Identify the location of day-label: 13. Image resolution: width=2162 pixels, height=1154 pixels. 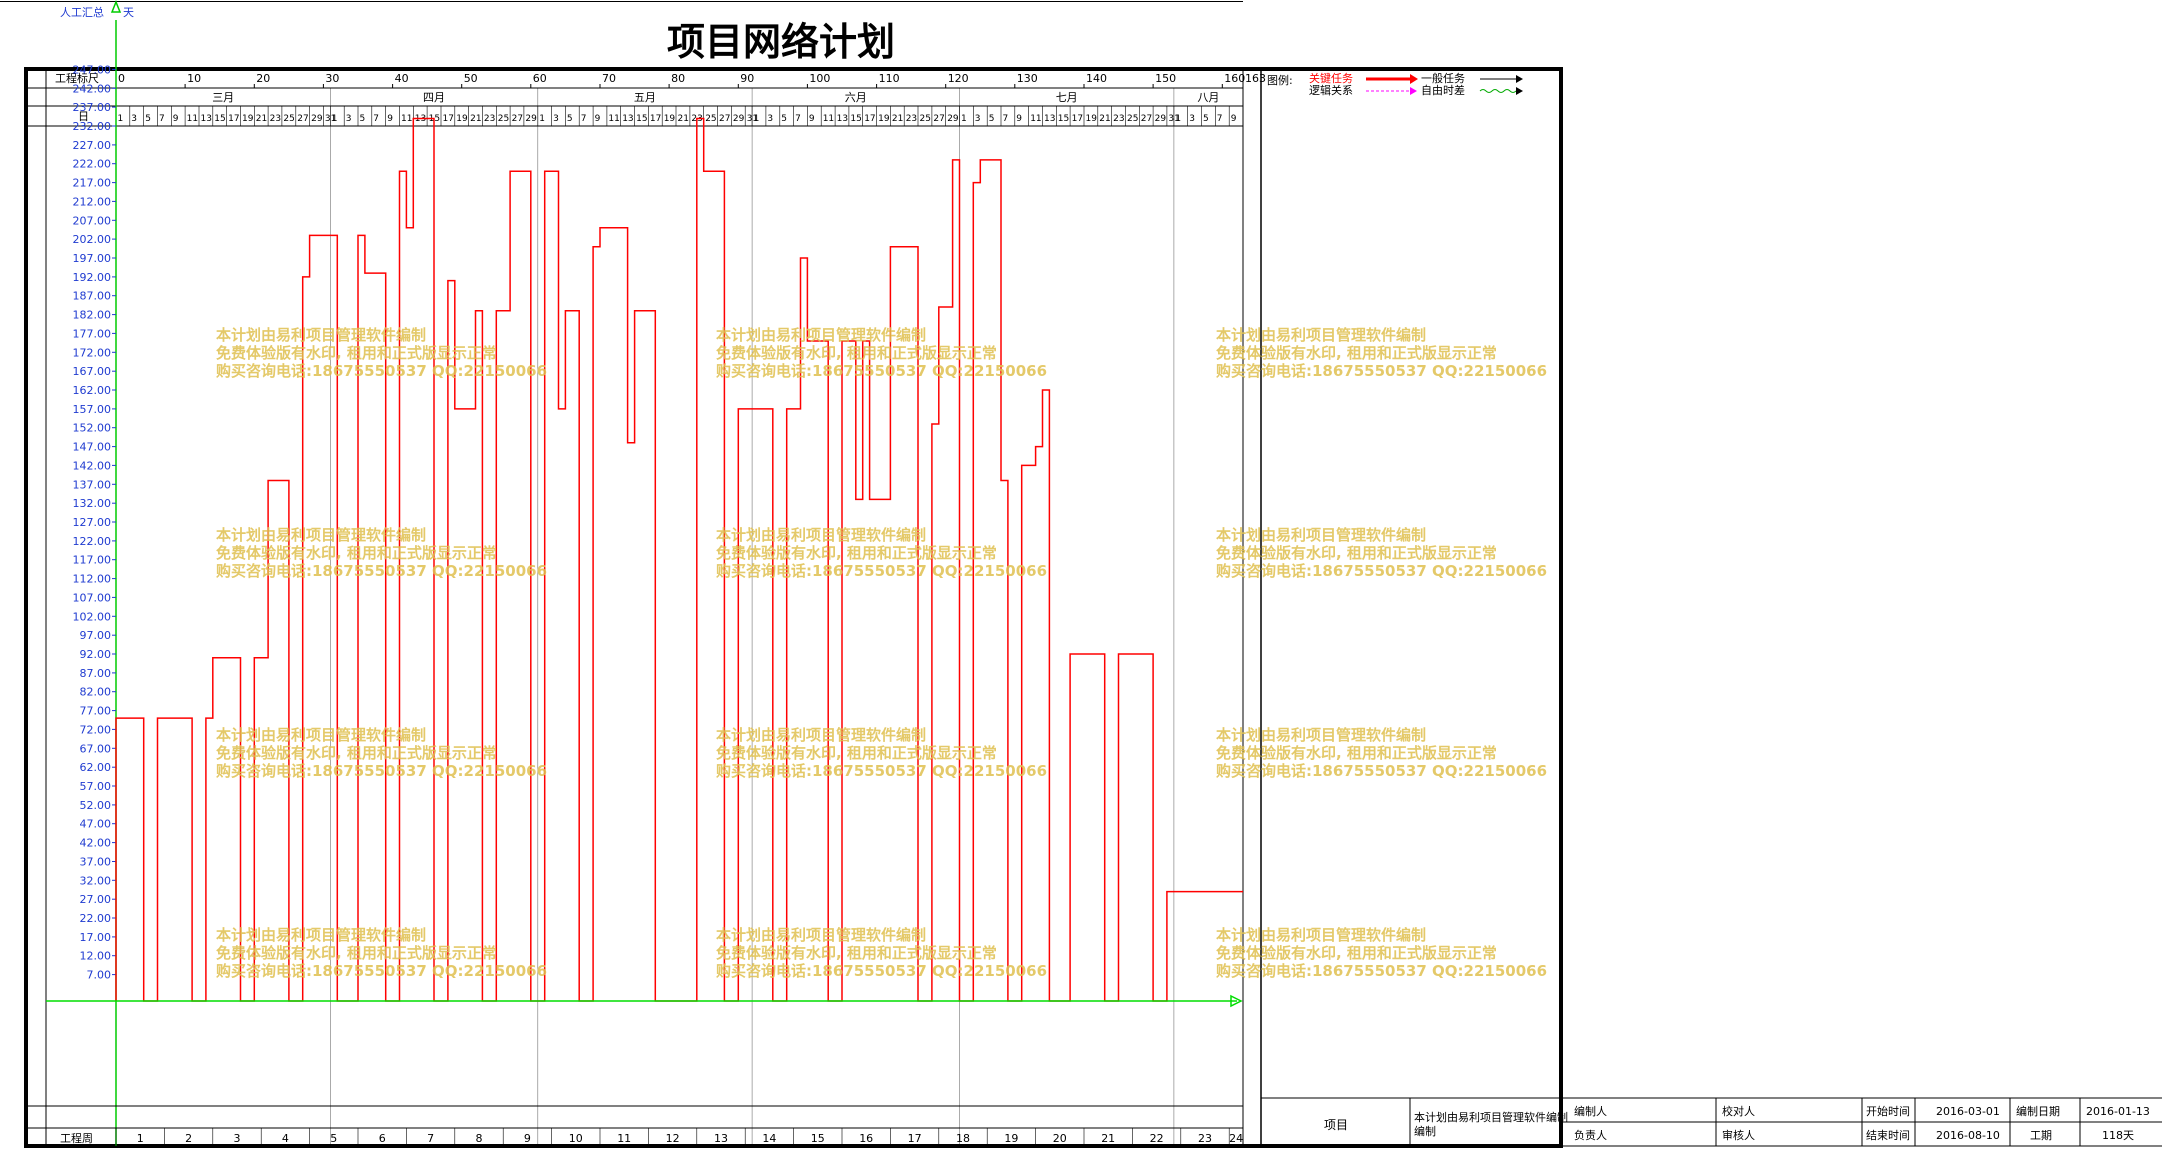
(1049, 119).